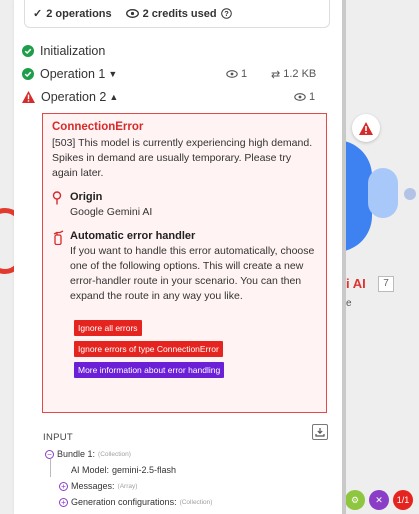  Describe the element at coordinates (98, 127) in the screenshot. I see `error-title: ConnectionError` at that location.